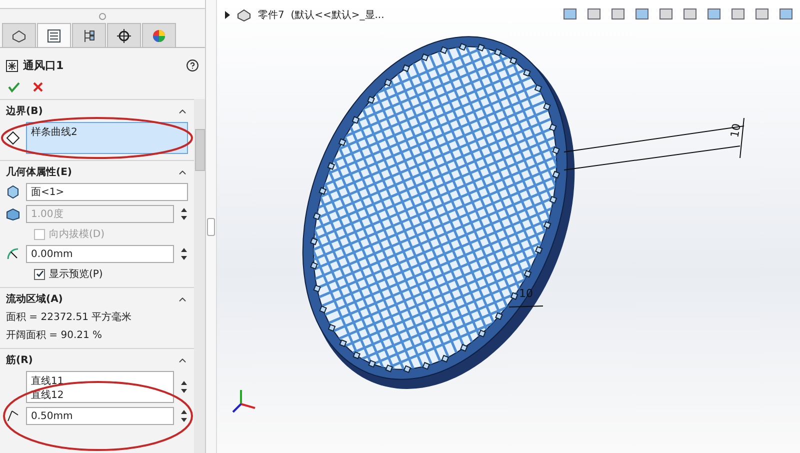  I want to click on scrollbar, so click(199, 276).